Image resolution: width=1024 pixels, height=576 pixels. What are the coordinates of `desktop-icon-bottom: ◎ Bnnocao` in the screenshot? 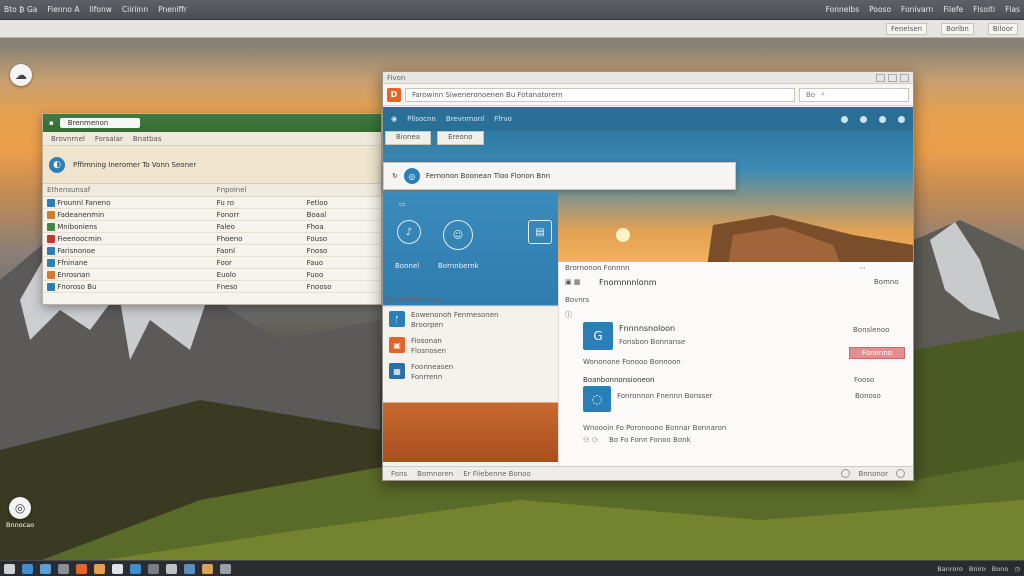 It's located at (20, 513).